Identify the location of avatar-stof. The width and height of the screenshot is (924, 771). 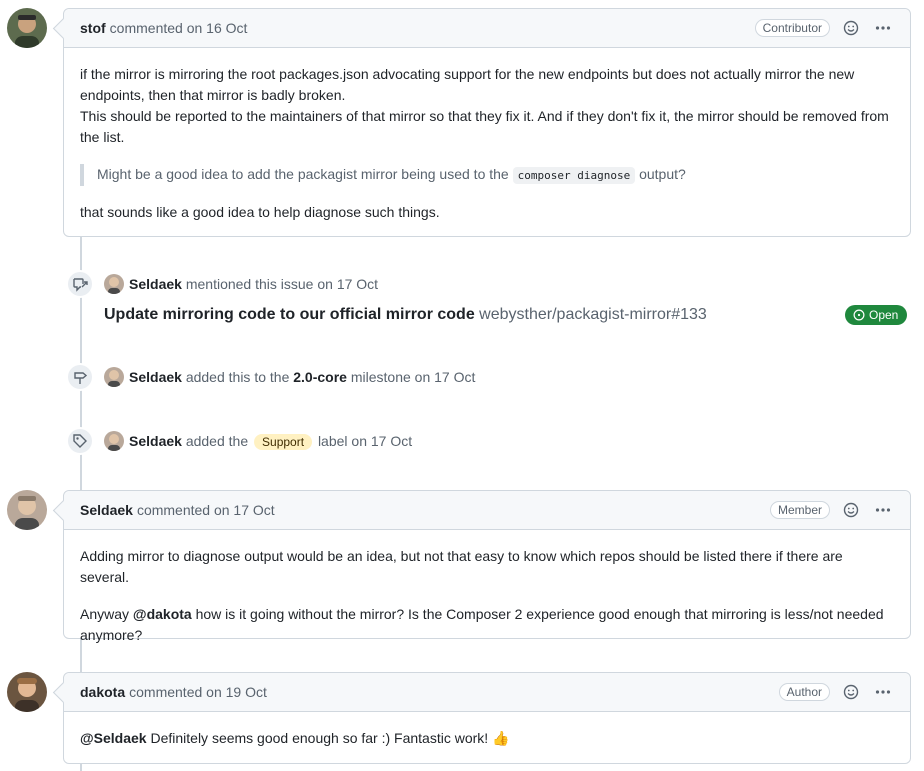
(27, 28).